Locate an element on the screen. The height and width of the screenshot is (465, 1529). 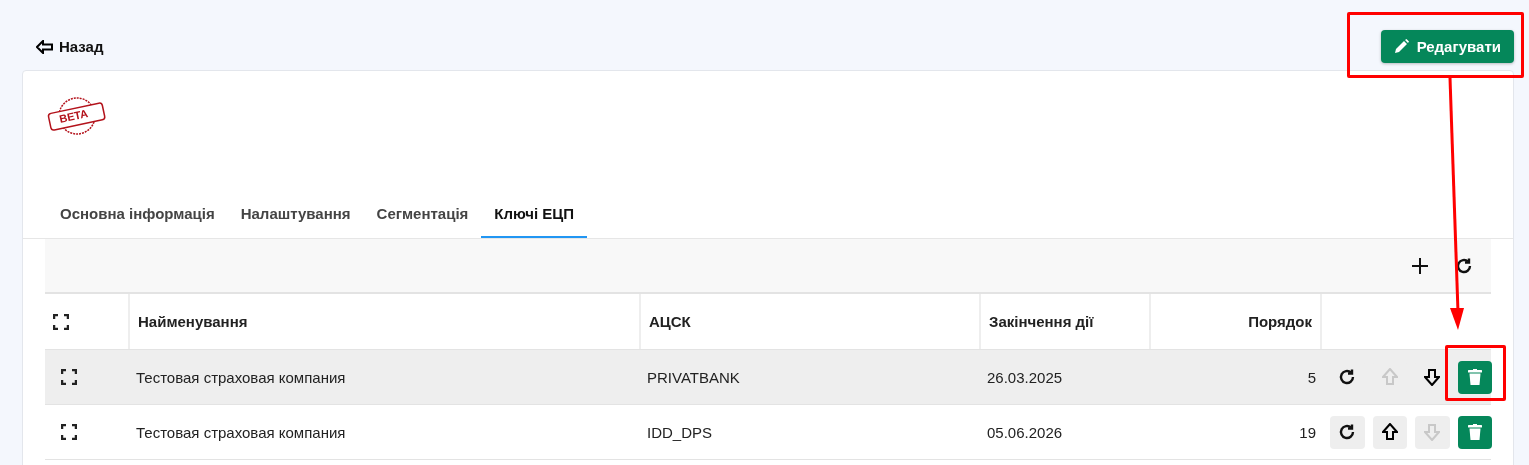
back-arrow-icon is located at coordinates (44, 46).